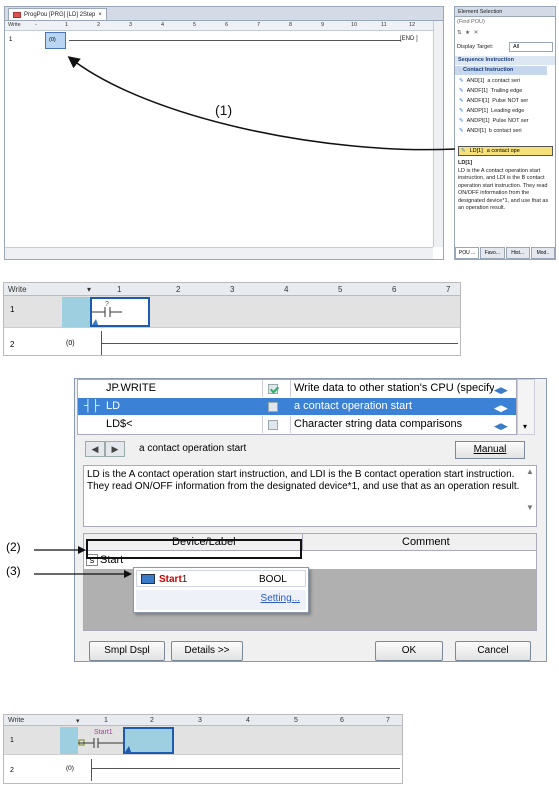 The width and height of the screenshot is (559, 794). I want to click on autocomplete-item: Start1 BOOL, so click(221, 578).